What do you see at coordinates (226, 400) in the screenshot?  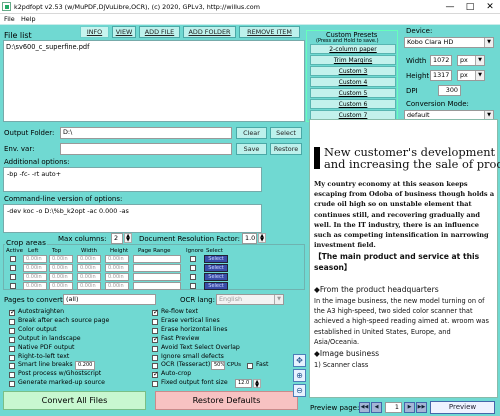 I see `restore-defaults-button: Restore Defaults` at bounding box center [226, 400].